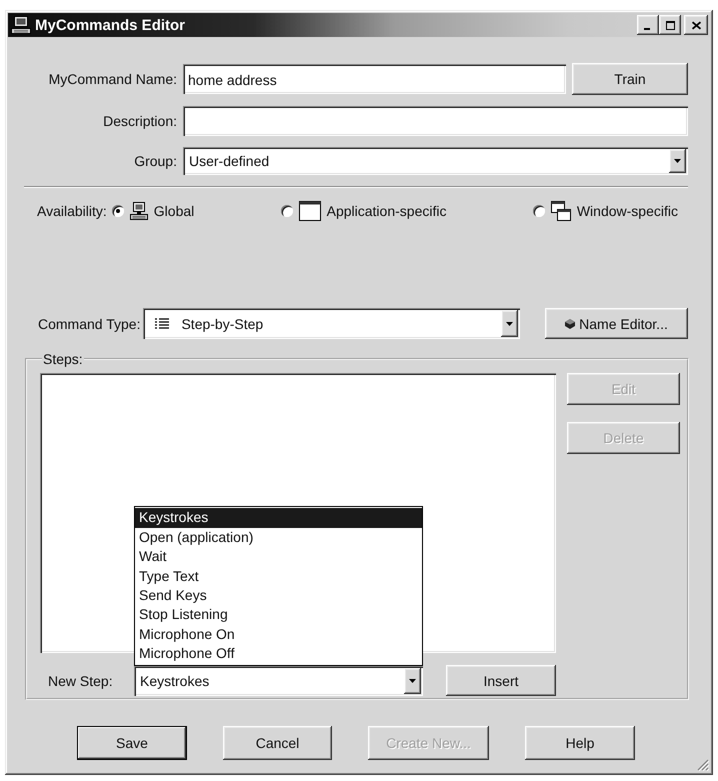 The image size is (718, 781). Describe the element at coordinates (278, 518) in the screenshot. I see `dropdown-option: Keystrokes` at that location.